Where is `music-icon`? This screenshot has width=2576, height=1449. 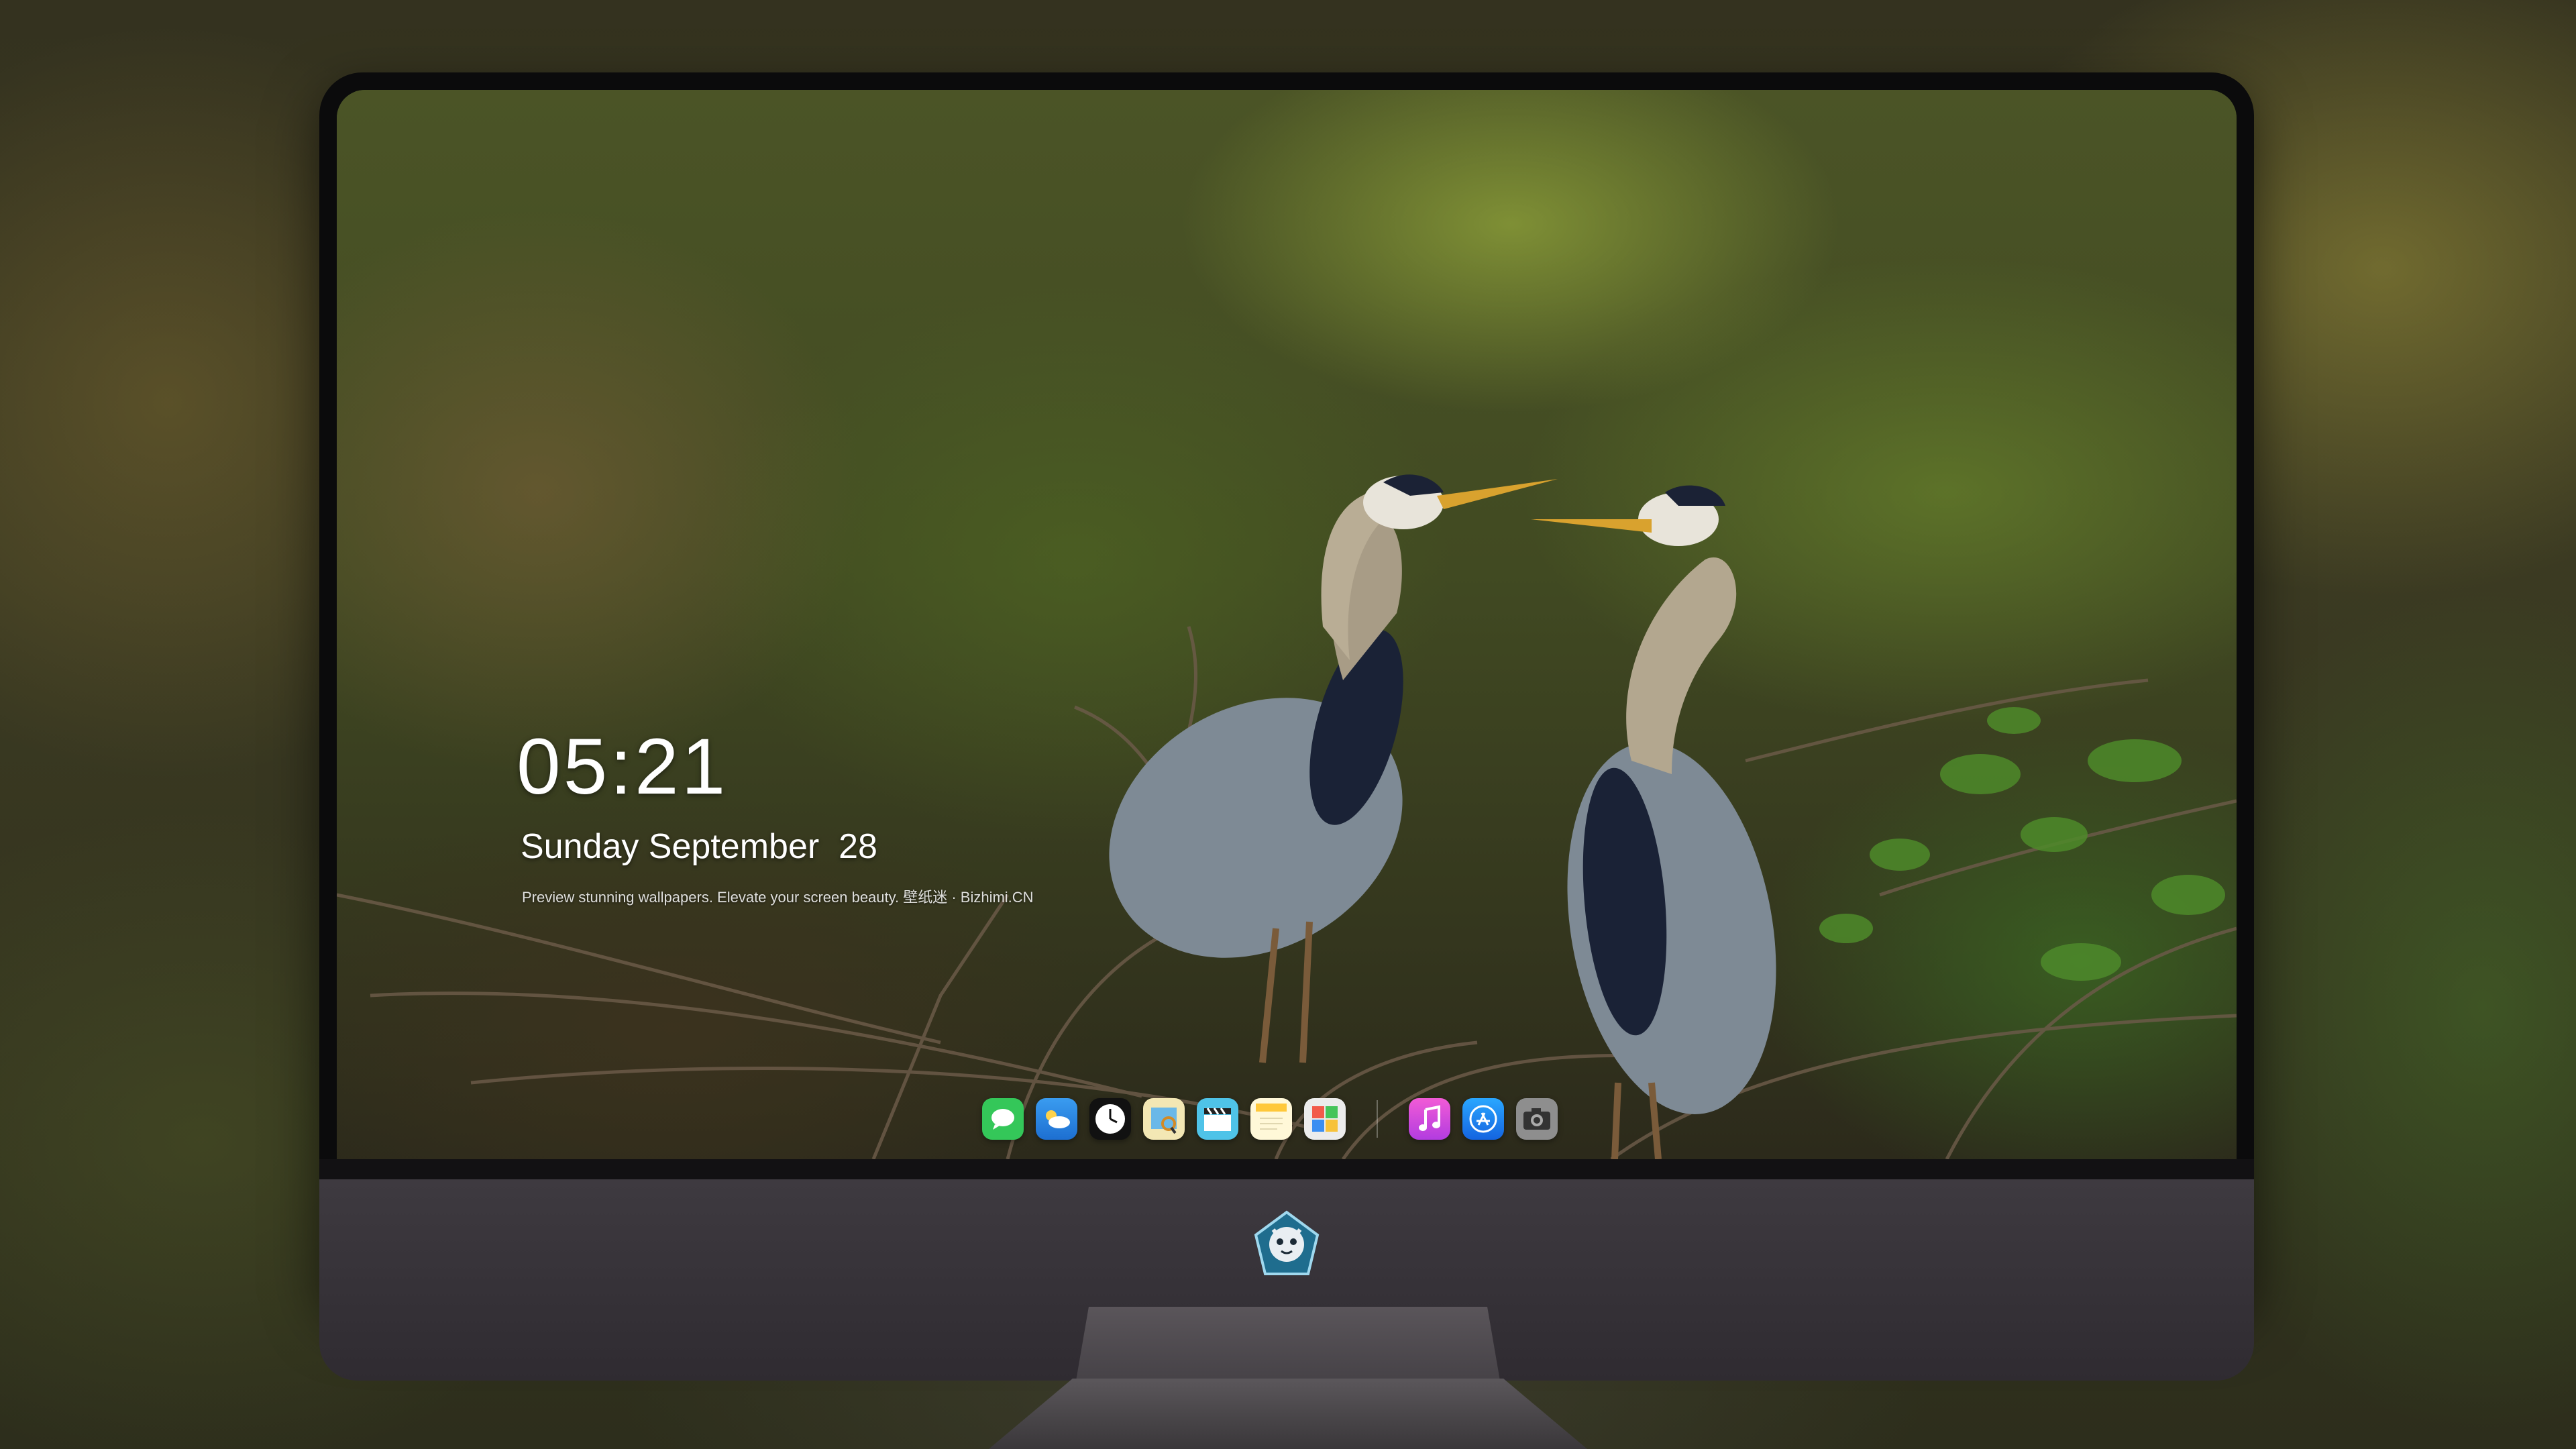
music-icon is located at coordinates (1429, 1119).